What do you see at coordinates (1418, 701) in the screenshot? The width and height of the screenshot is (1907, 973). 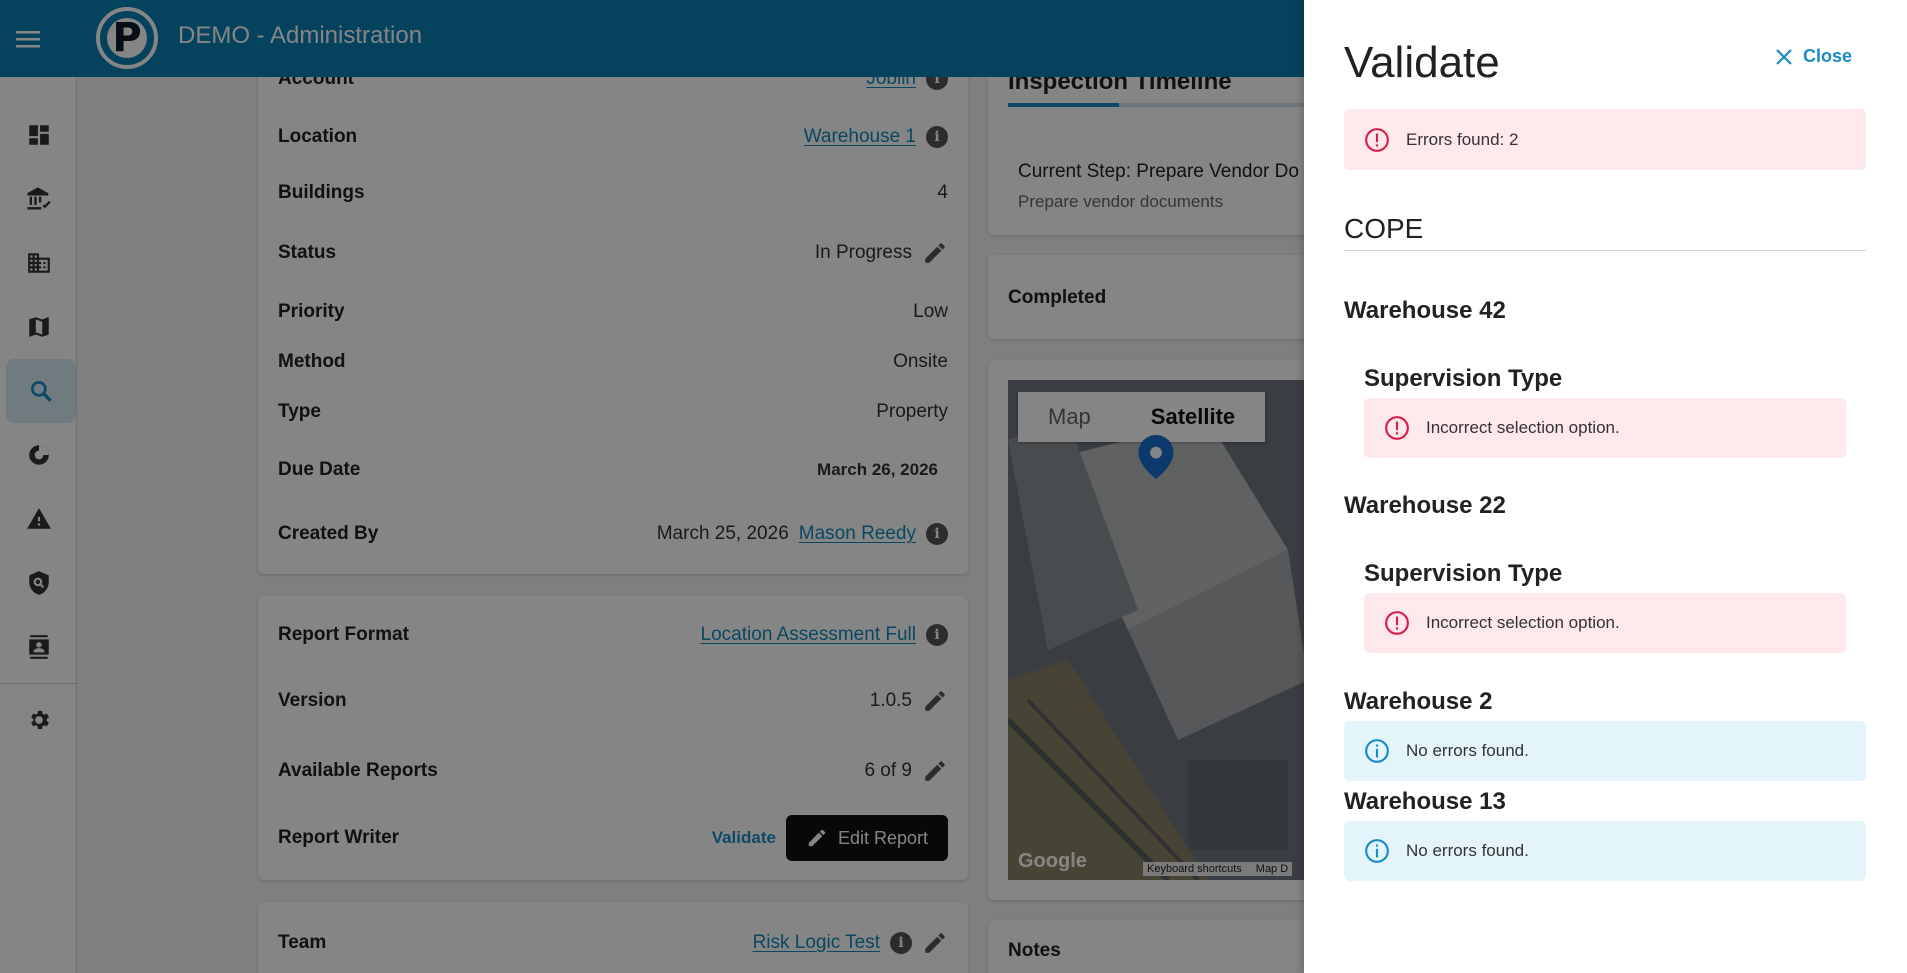 I see `group-title: Warehouse 2` at bounding box center [1418, 701].